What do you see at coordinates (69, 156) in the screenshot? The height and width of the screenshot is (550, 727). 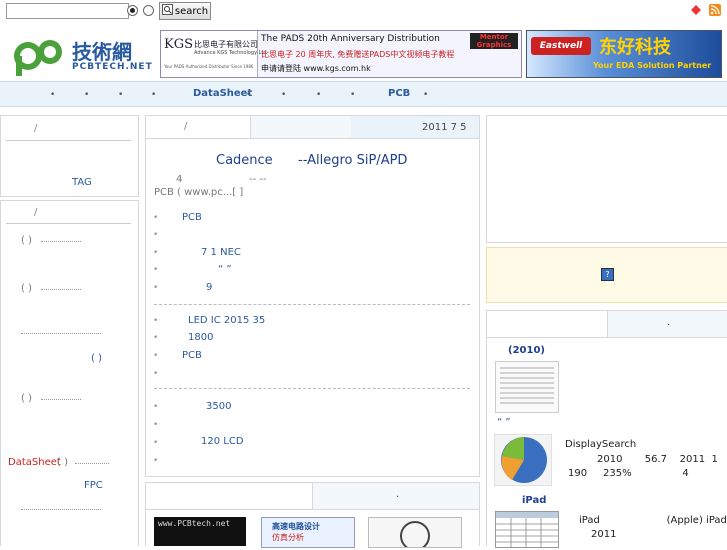 I see `left-panel-top: / TAG` at bounding box center [69, 156].